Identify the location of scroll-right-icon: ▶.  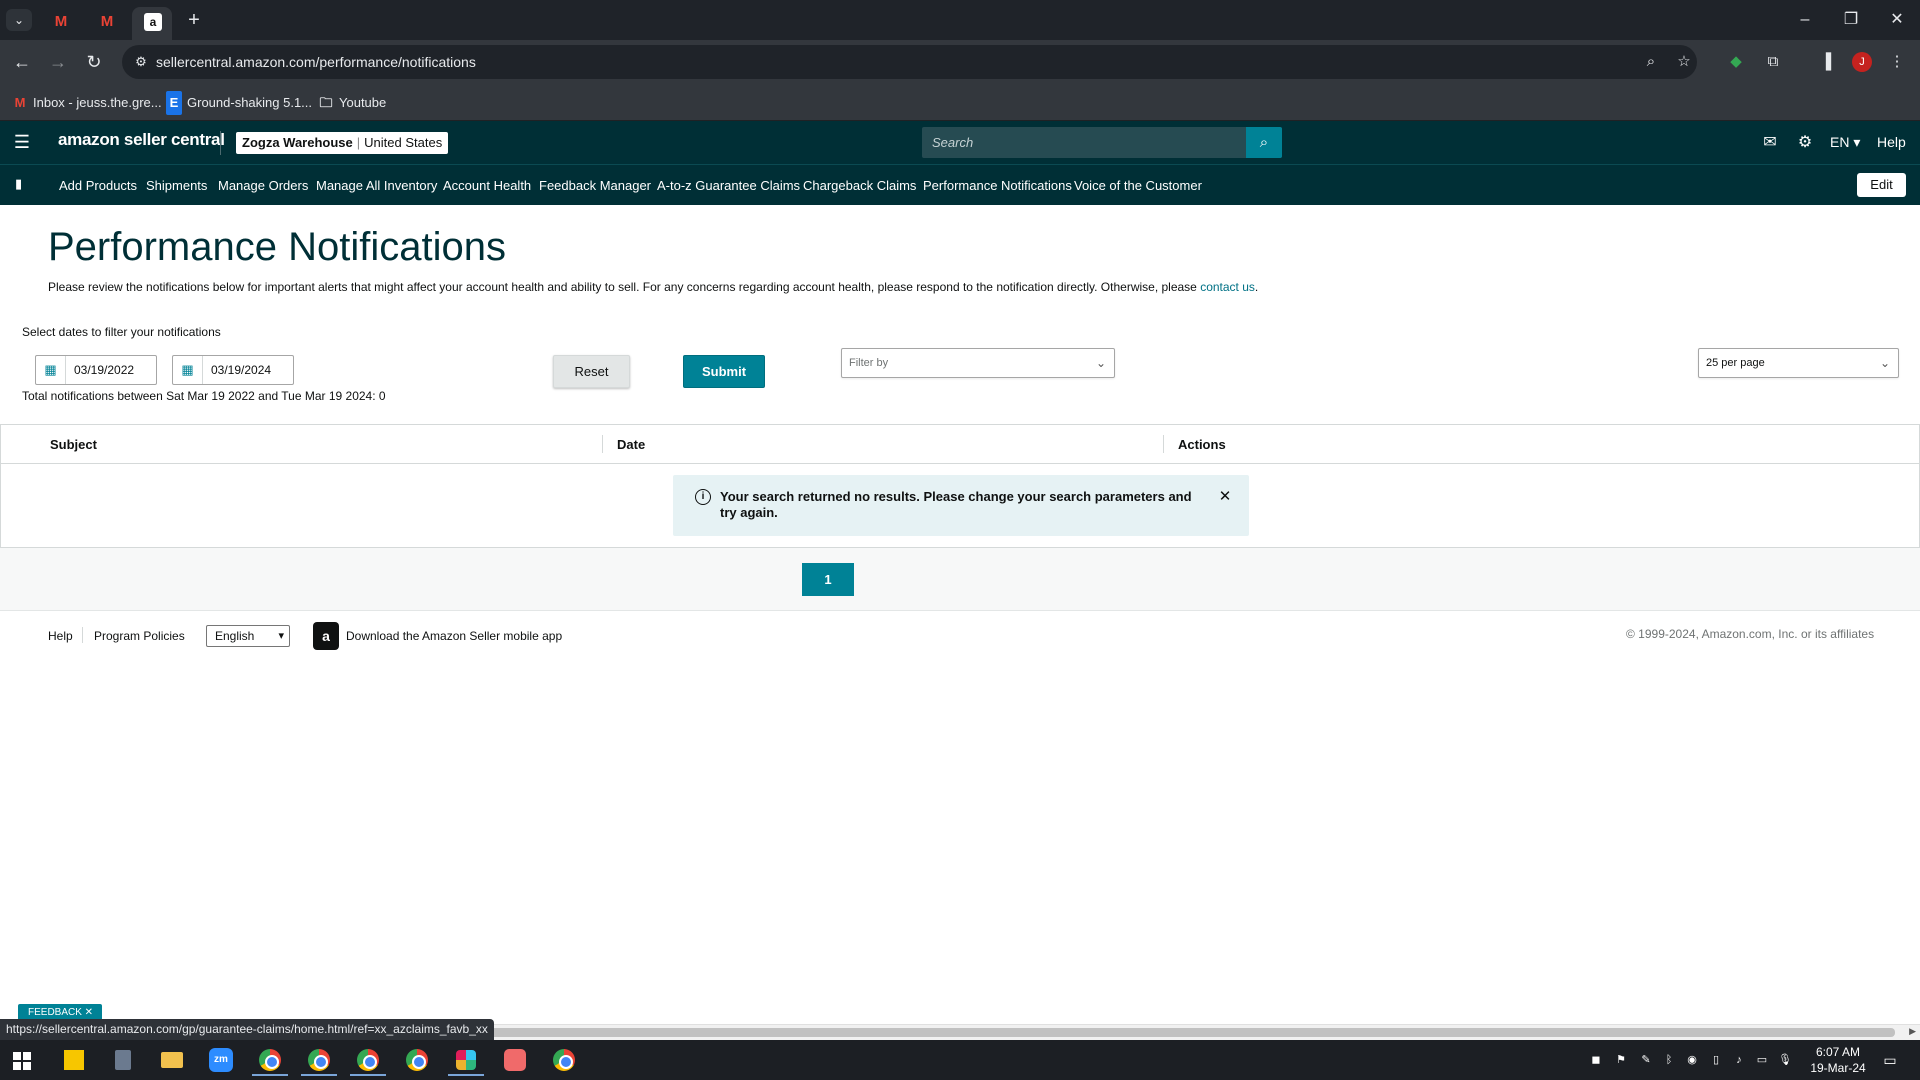
(1912, 1031).